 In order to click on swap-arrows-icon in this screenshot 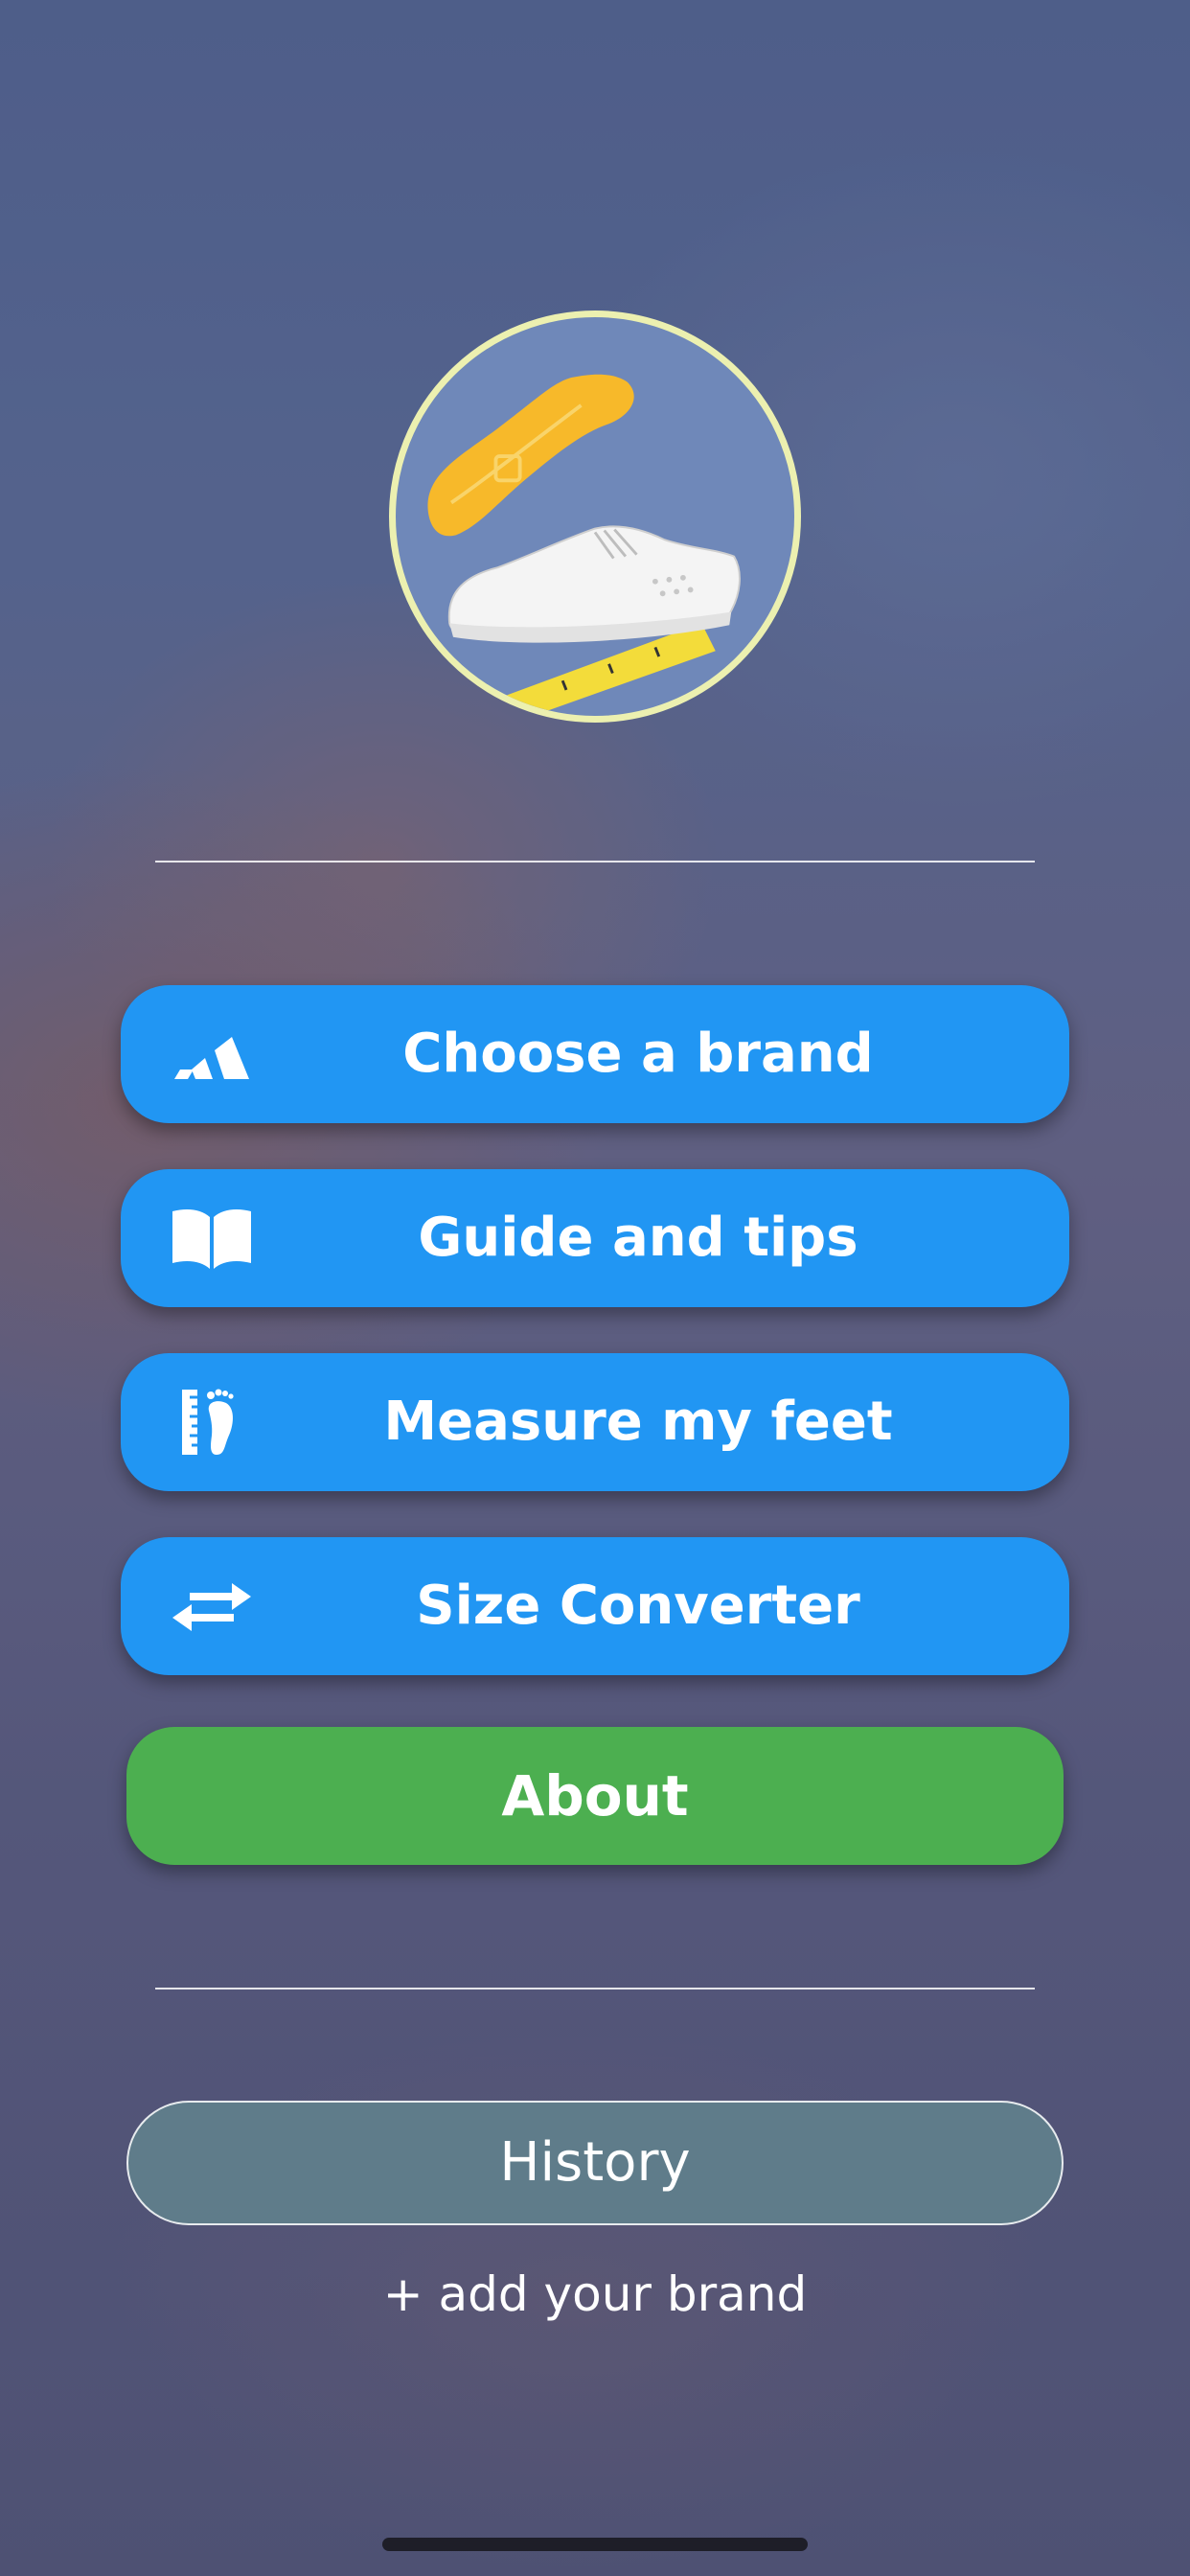, I will do `click(212, 1606)`.